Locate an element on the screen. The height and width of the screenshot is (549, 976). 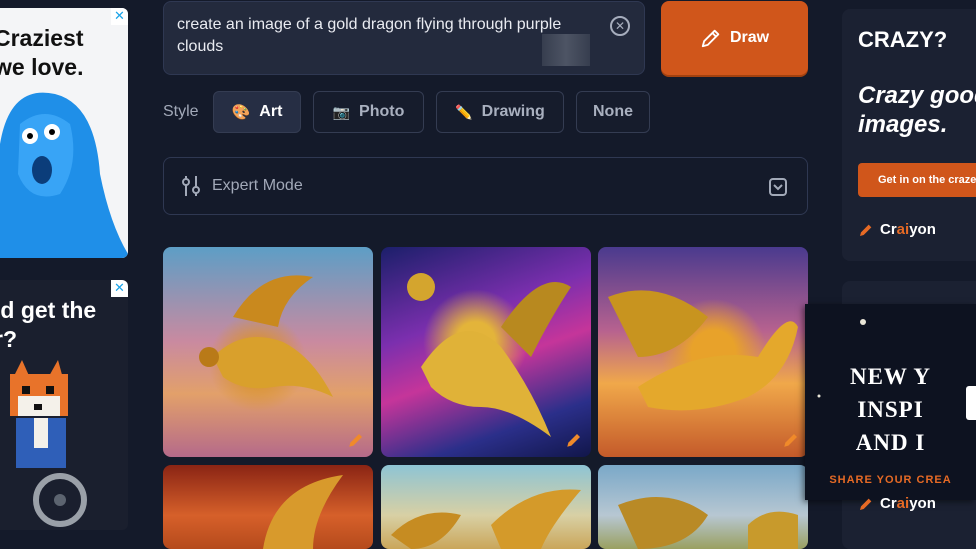
camera-icon: 📷 is located at coordinates (341, 111).